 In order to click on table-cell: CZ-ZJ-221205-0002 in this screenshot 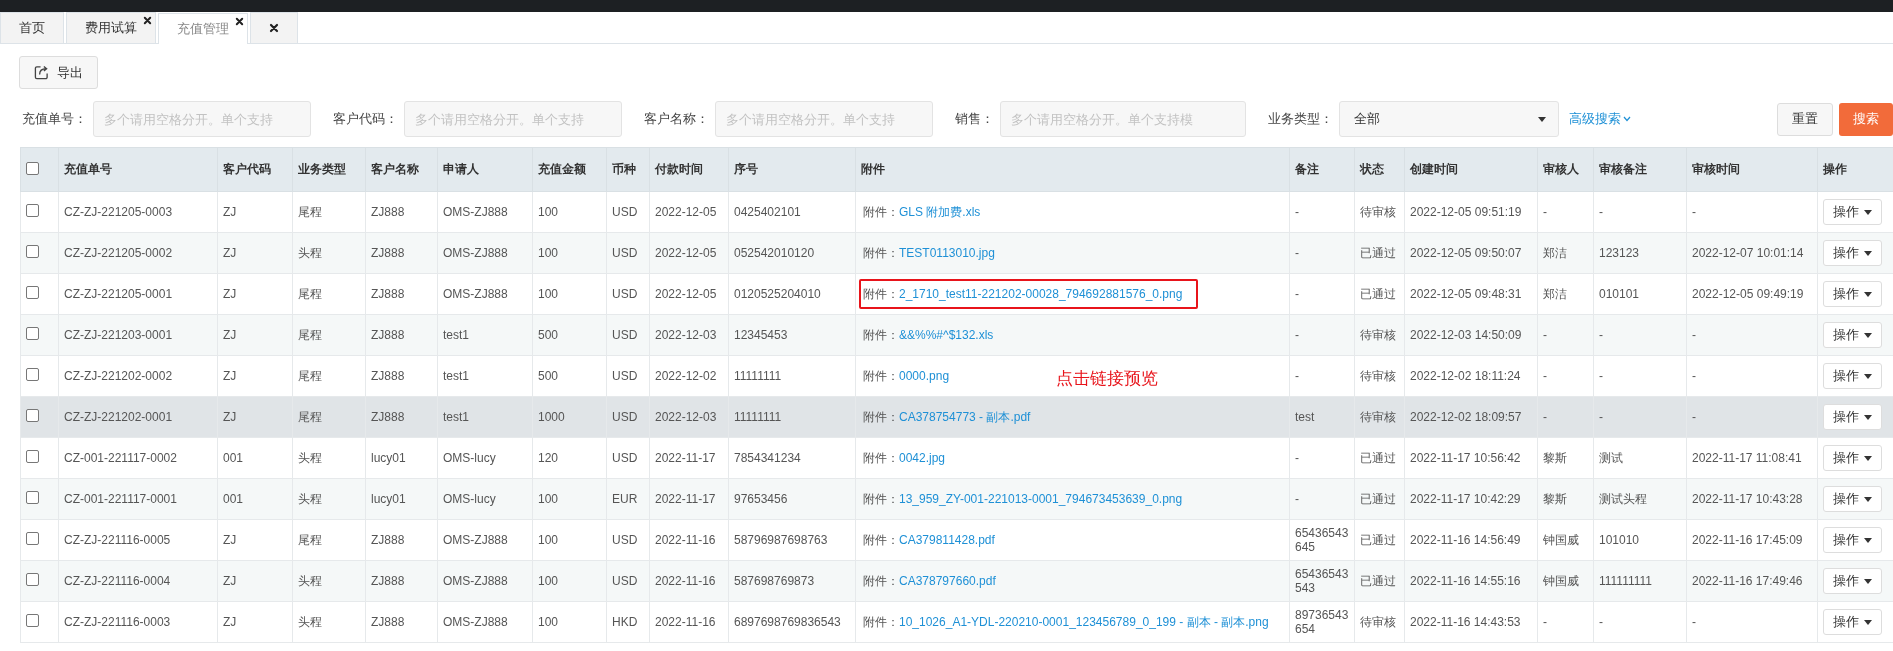, I will do `click(138, 253)`.